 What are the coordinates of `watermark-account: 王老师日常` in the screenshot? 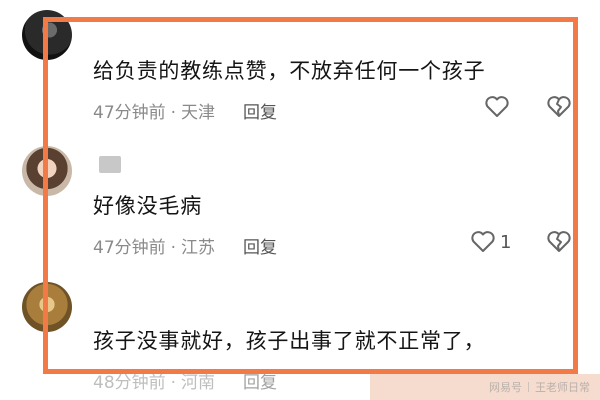 It's located at (562, 387).